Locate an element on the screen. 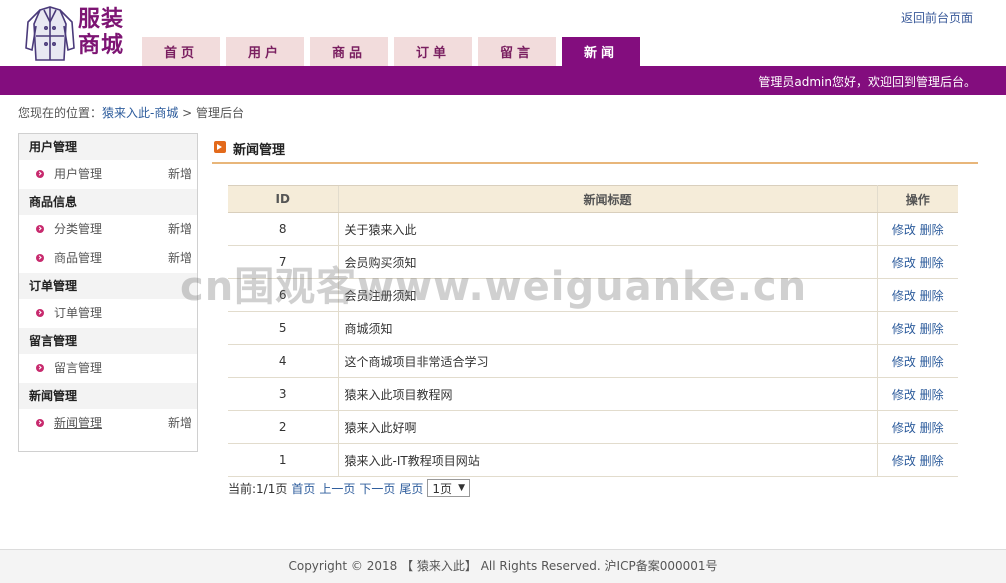 The height and width of the screenshot is (583, 1006). cell-title: 关于猿来入此 is located at coordinates (607, 229).